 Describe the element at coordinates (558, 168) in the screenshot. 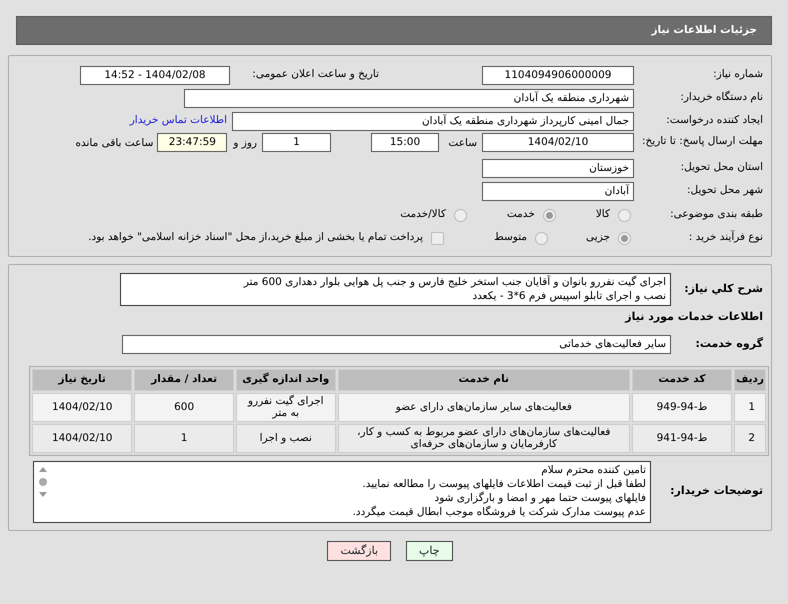

I see `province-field: خوزستان` at that location.